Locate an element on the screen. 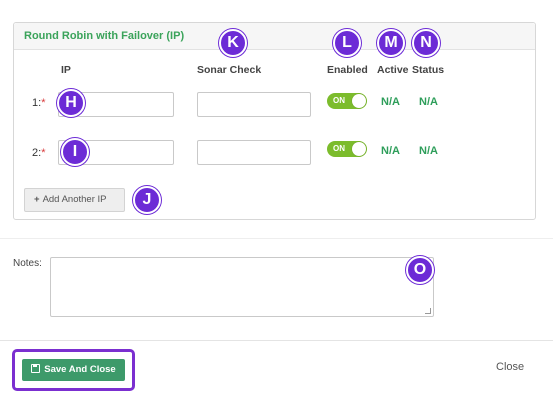  row-label-1: 1:* is located at coordinates (38, 103).